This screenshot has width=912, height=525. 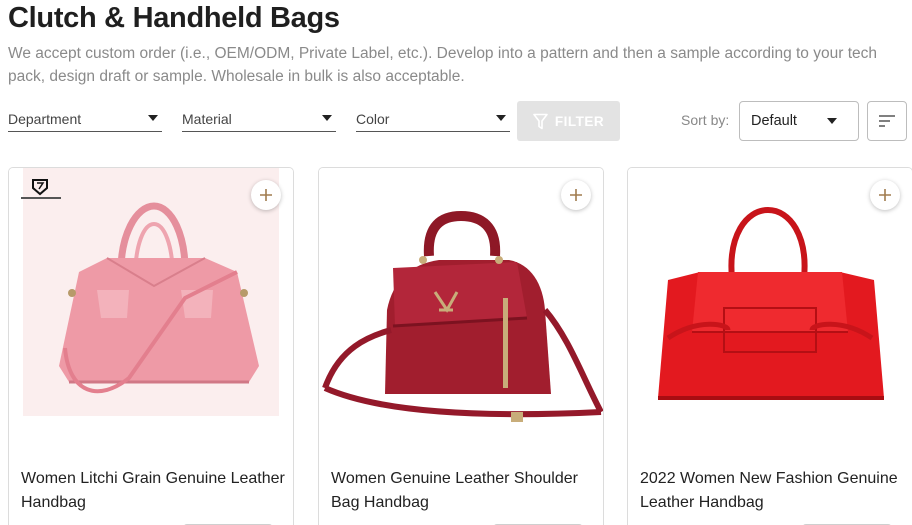 I want to click on sort-select-value: Default, so click(x=774, y=121).